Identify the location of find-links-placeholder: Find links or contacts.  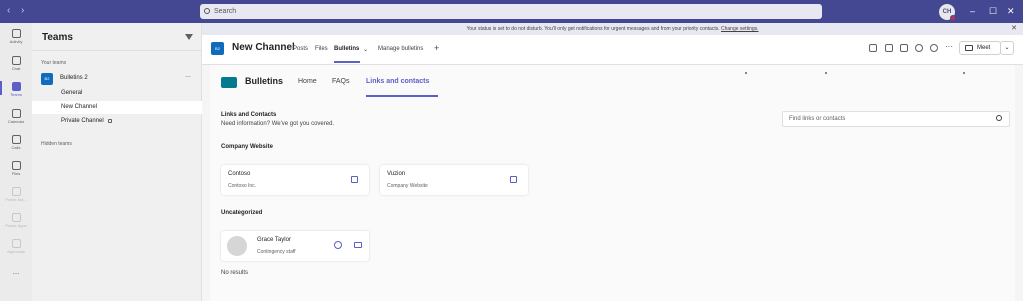
(817, 119).